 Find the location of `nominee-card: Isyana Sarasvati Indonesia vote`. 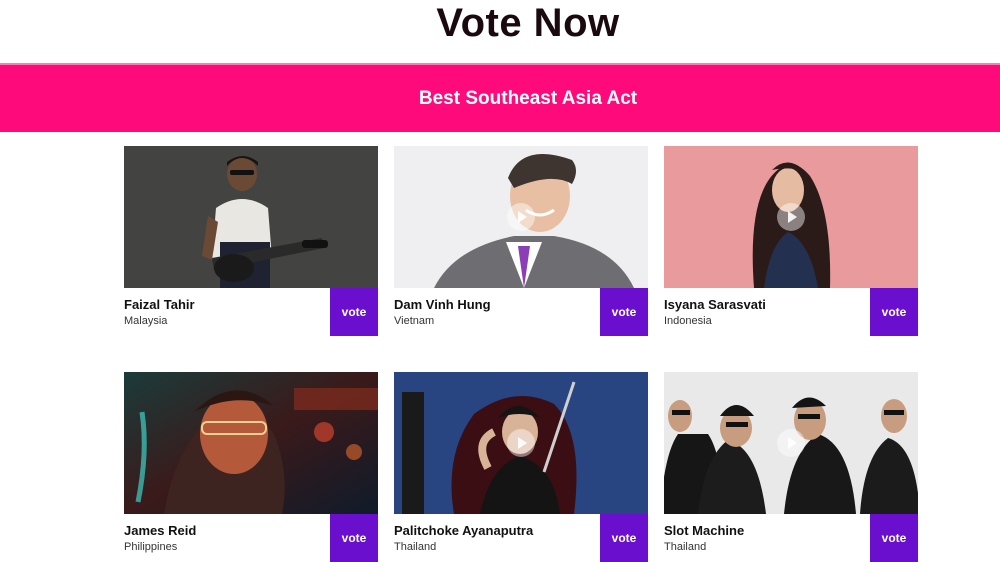

nominee-card: Isyana Sarasvati Indonesia vote is located at coordinates (791, 241).